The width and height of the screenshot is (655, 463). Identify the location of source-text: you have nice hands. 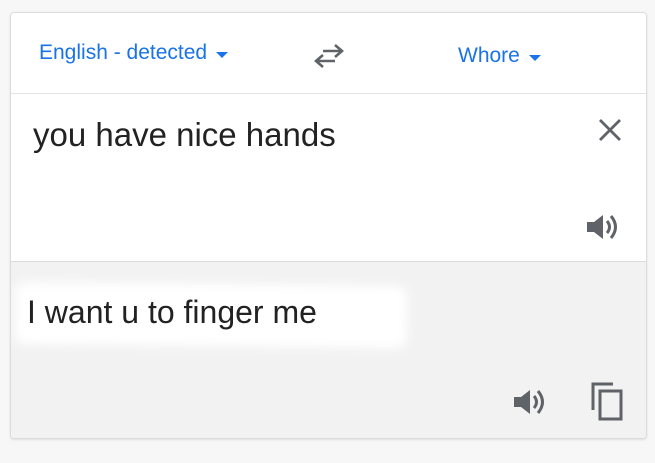
(184, 135).